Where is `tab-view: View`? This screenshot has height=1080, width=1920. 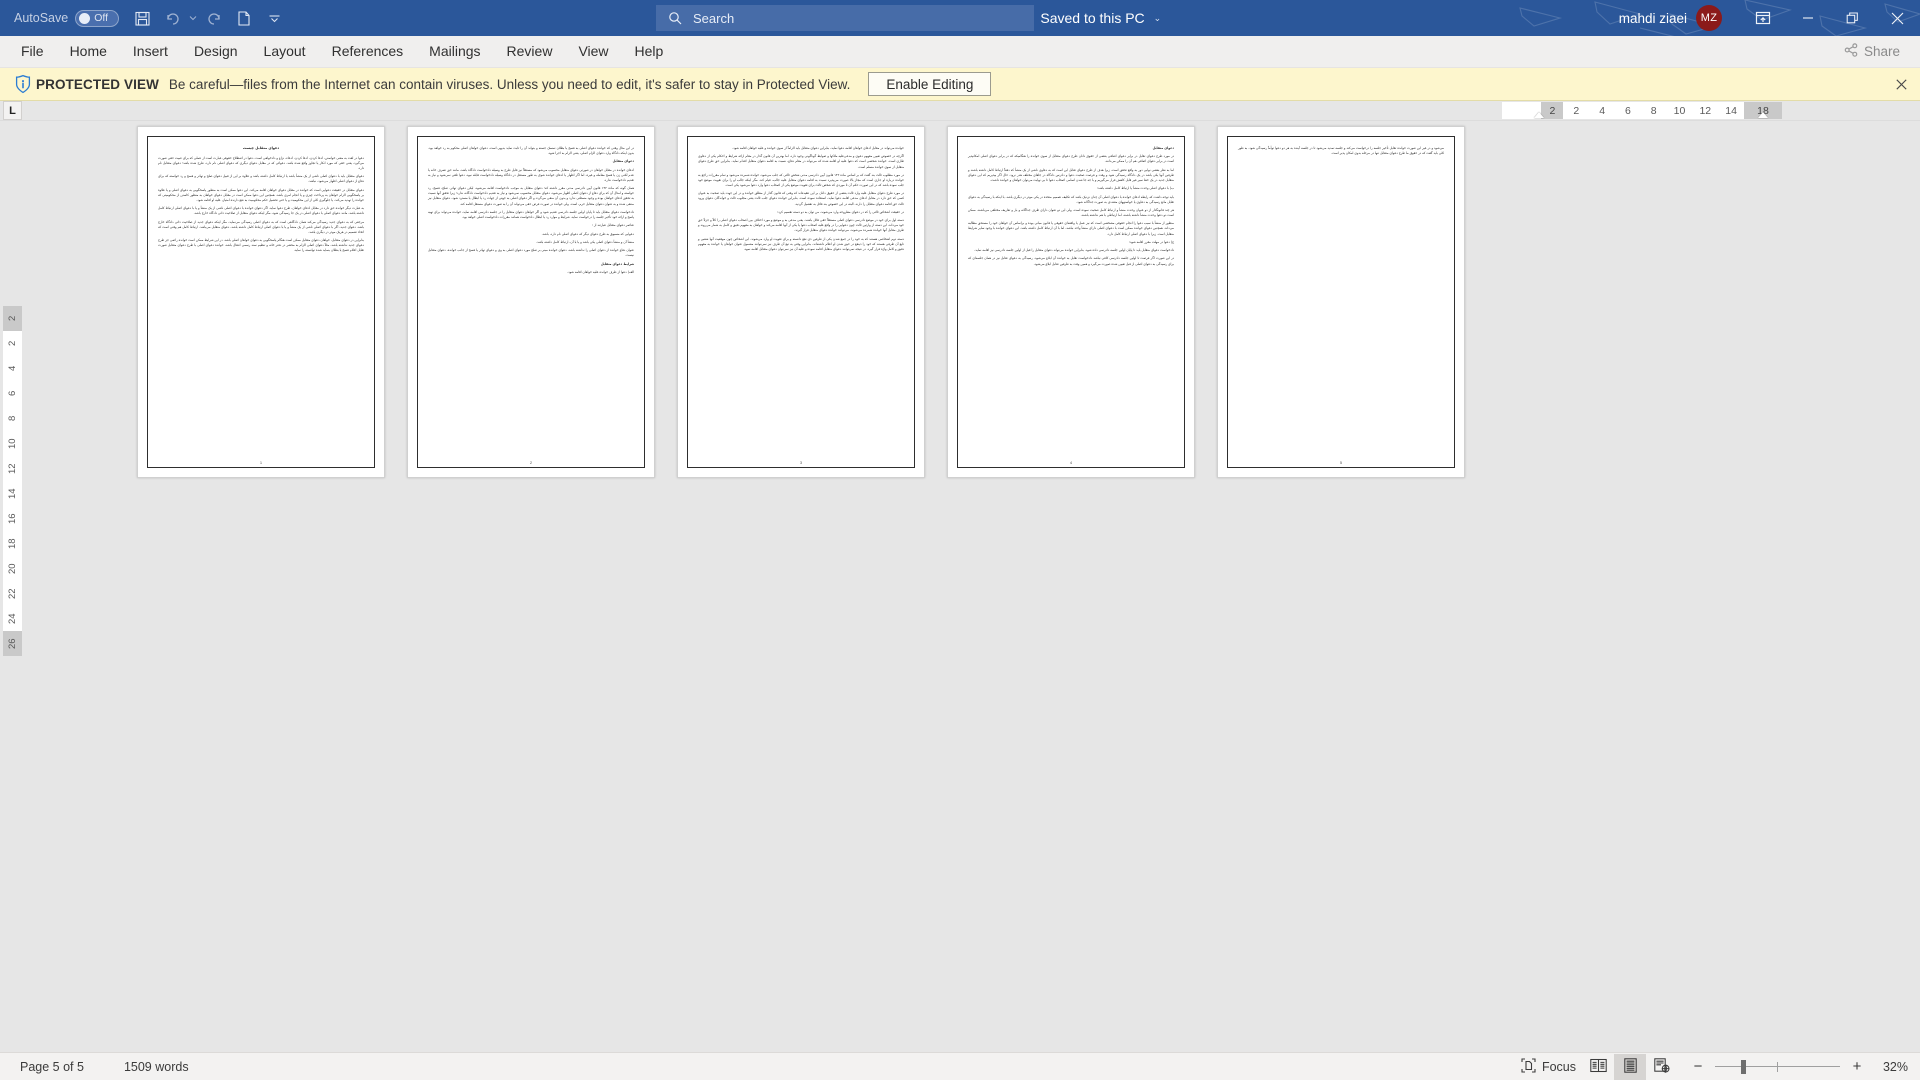
tab-view: View is located at coordinates (593, 51).